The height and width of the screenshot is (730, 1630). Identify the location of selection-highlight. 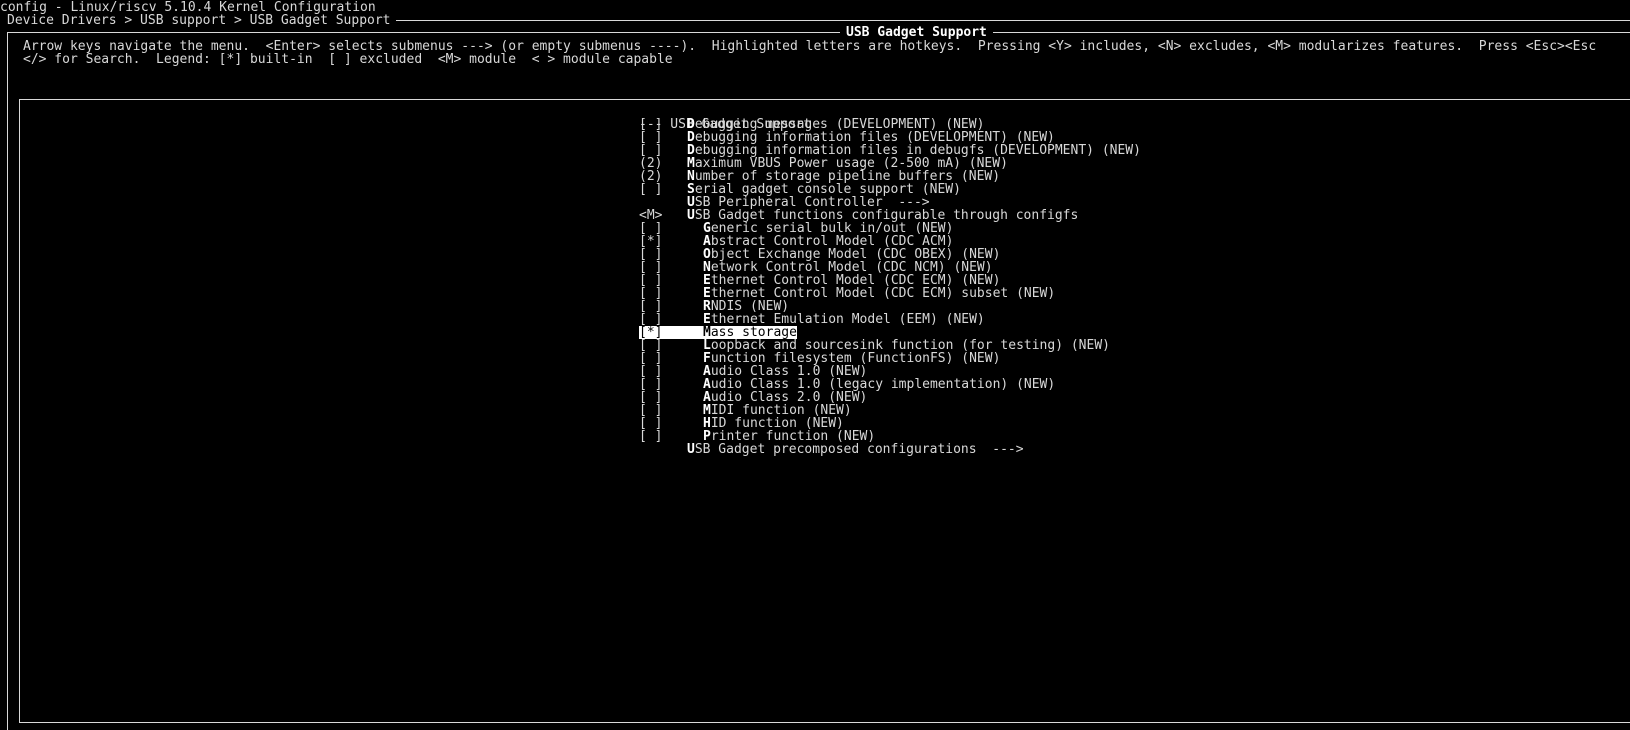
(682, 332).